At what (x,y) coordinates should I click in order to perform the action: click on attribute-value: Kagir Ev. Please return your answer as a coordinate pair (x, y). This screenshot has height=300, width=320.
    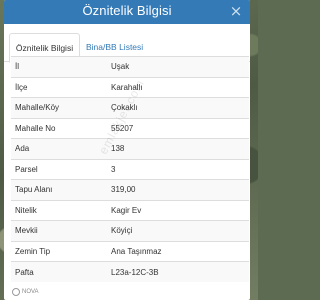
    Looking at the image, I should click on (178, 210).